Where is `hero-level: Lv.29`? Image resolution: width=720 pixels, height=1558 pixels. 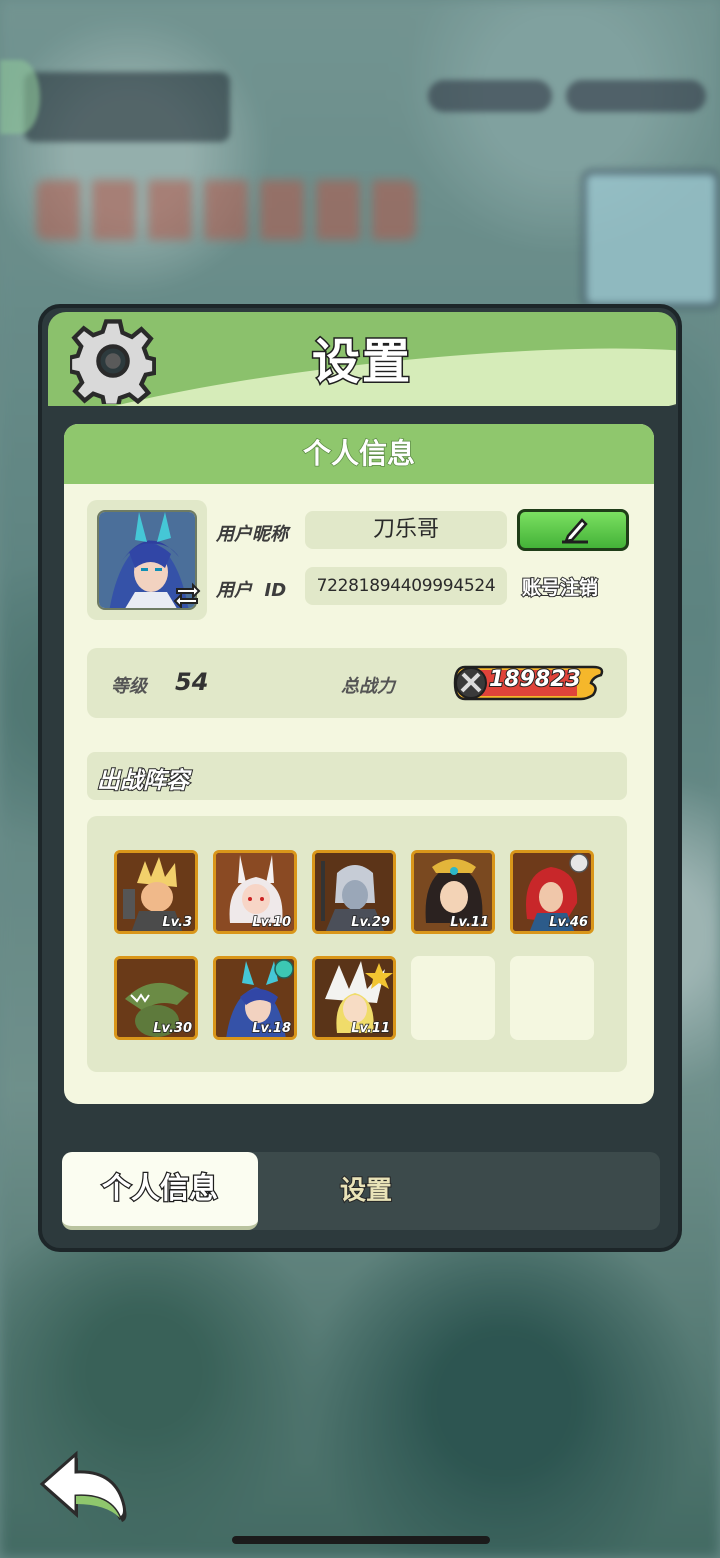
hero-level: Lv.29 is located at coordinates (371, 922).